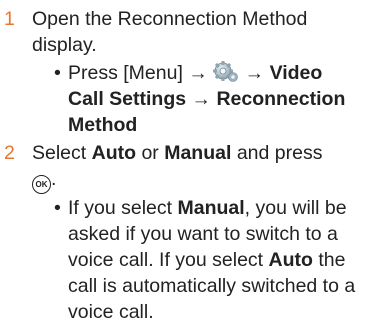 The width and height of the screenshot is (374, 332). What do you see at coordinates (281, 99) in the screenshot?
I see `menu-path-reconnection: Reconnection` at bounding box center [281, 99].